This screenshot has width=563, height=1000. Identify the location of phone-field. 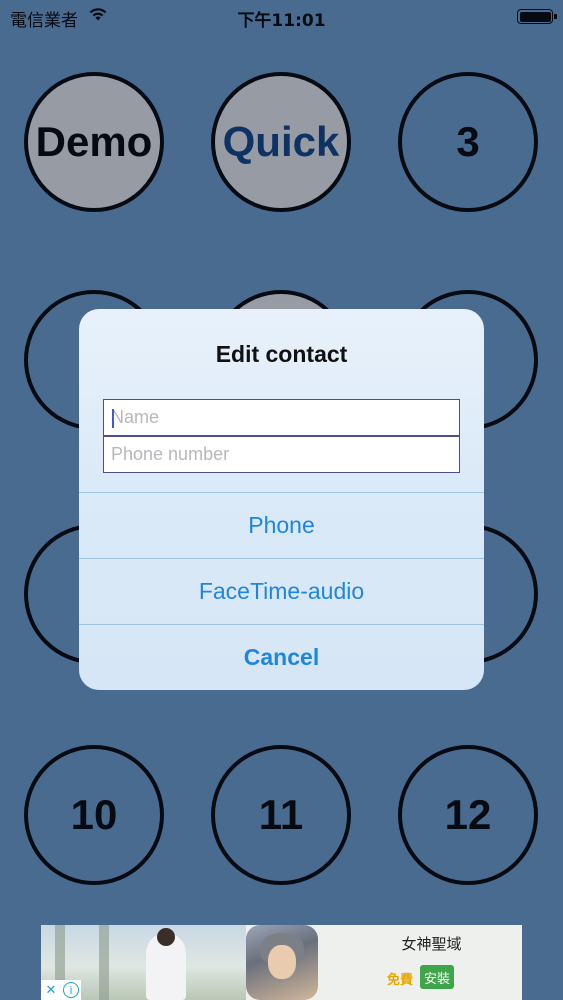
(281, 454).